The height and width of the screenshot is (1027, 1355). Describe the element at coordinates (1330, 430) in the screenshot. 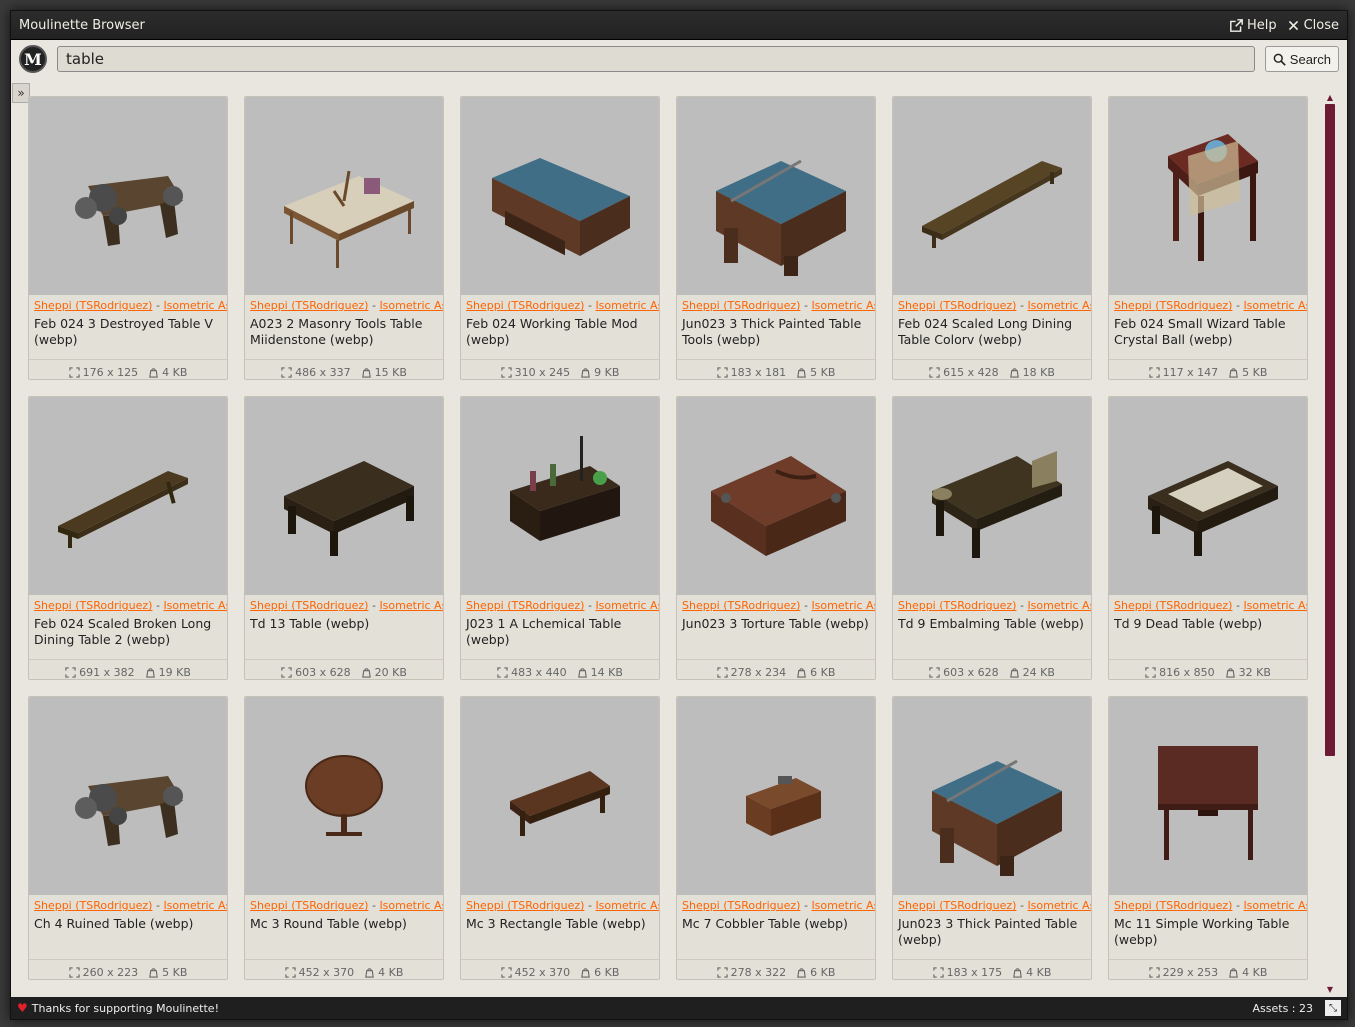

I see `scrollbar-thumb` at that location.